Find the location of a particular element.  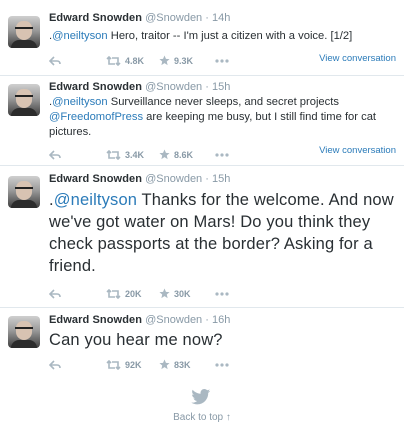

tweet-actions: 92K 83K is located at coordinates (218, 366).